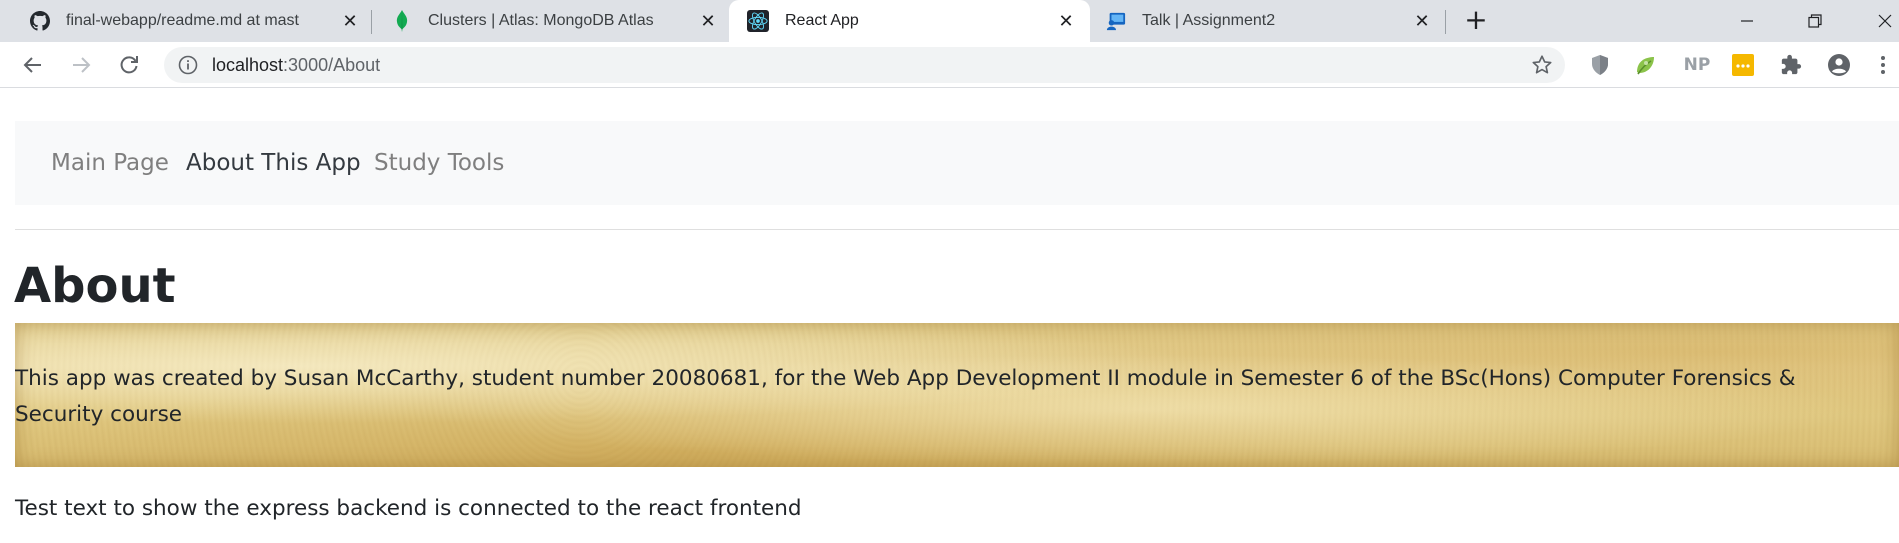  I want to click on url-path: :3000/About, so click(332, 65).